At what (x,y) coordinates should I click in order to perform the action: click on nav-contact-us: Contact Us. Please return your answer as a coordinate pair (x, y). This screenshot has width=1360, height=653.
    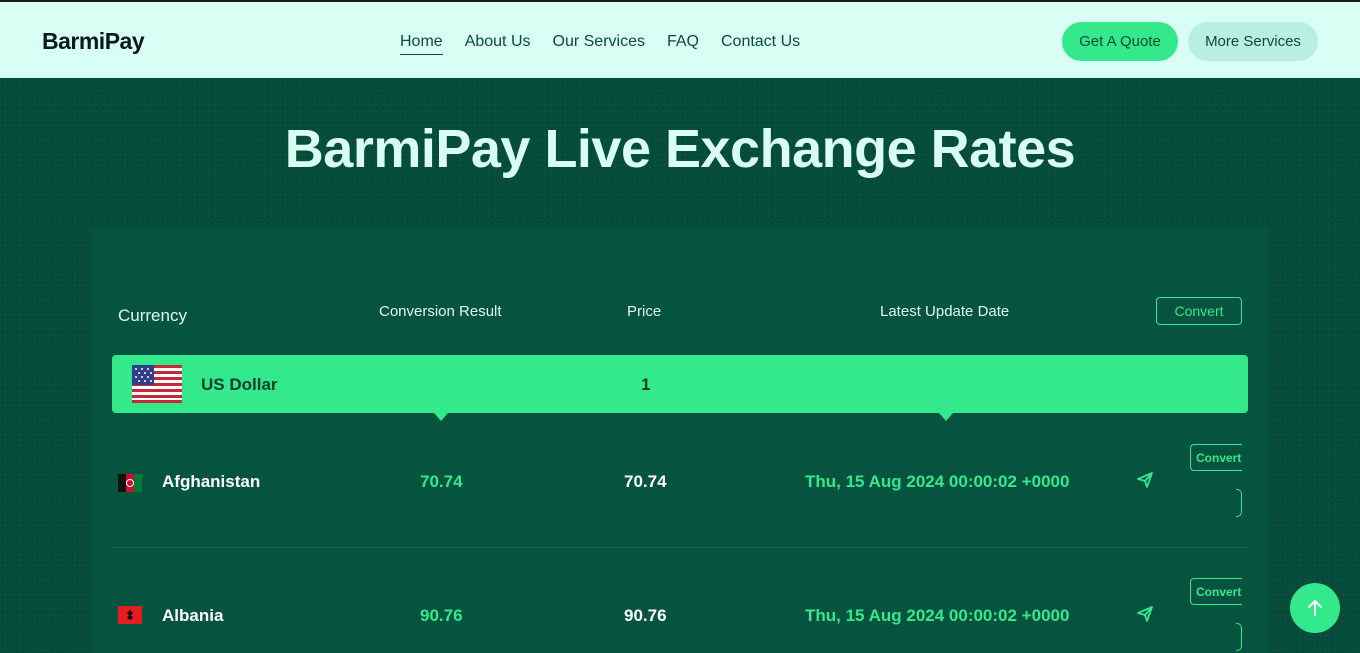
    Looking at the image, I should click on (760, 44).